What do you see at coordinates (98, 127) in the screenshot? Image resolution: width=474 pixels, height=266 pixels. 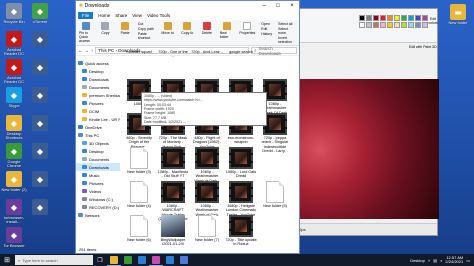 I see `nav-item: OneDrive` at bounding box center [98, 127].